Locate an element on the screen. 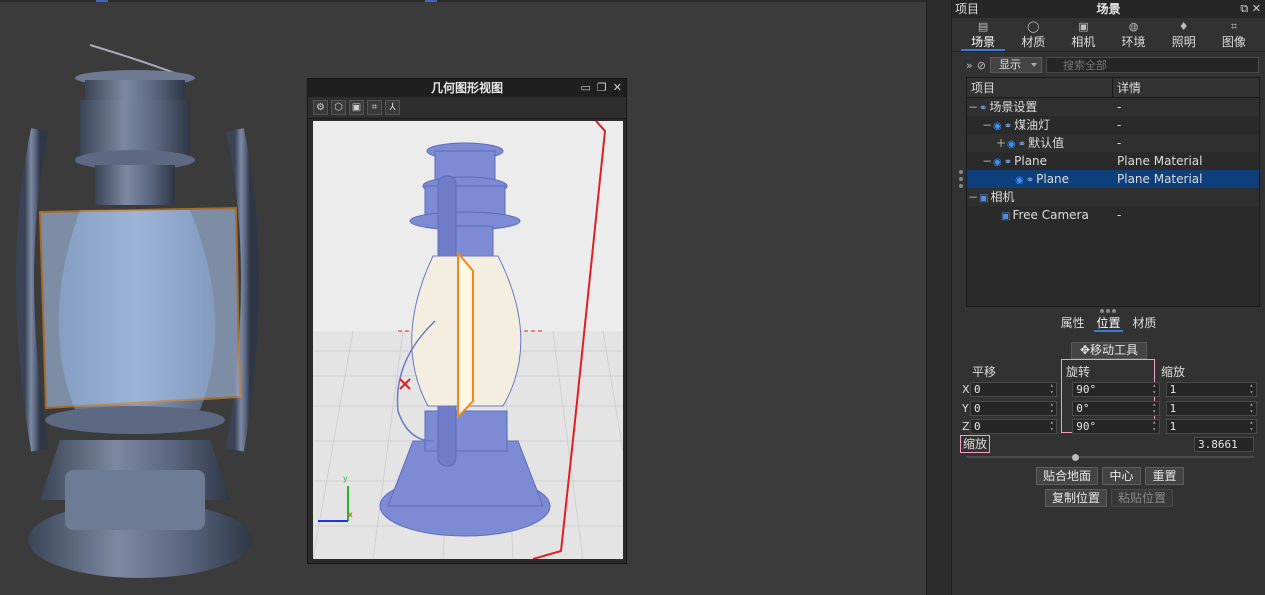 This screenshot has height=595, width=1265. property-subtabs: 属性 位置 材质 is located at coordinates (1108, 323).